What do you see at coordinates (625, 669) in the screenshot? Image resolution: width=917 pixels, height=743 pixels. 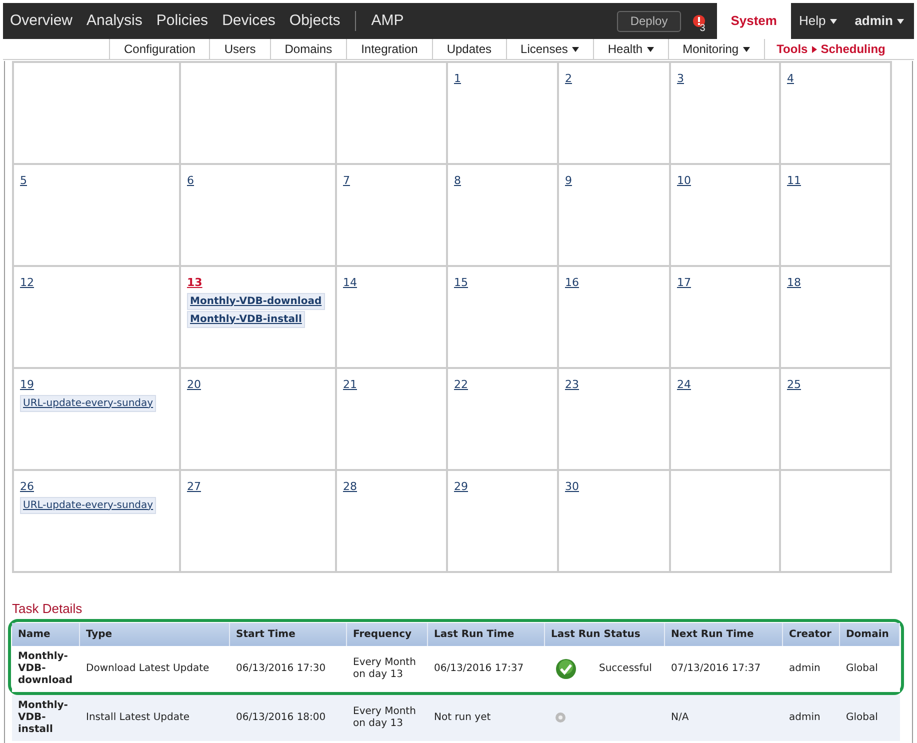 I see `status-text: Successful` at bounding box center [625, 669].